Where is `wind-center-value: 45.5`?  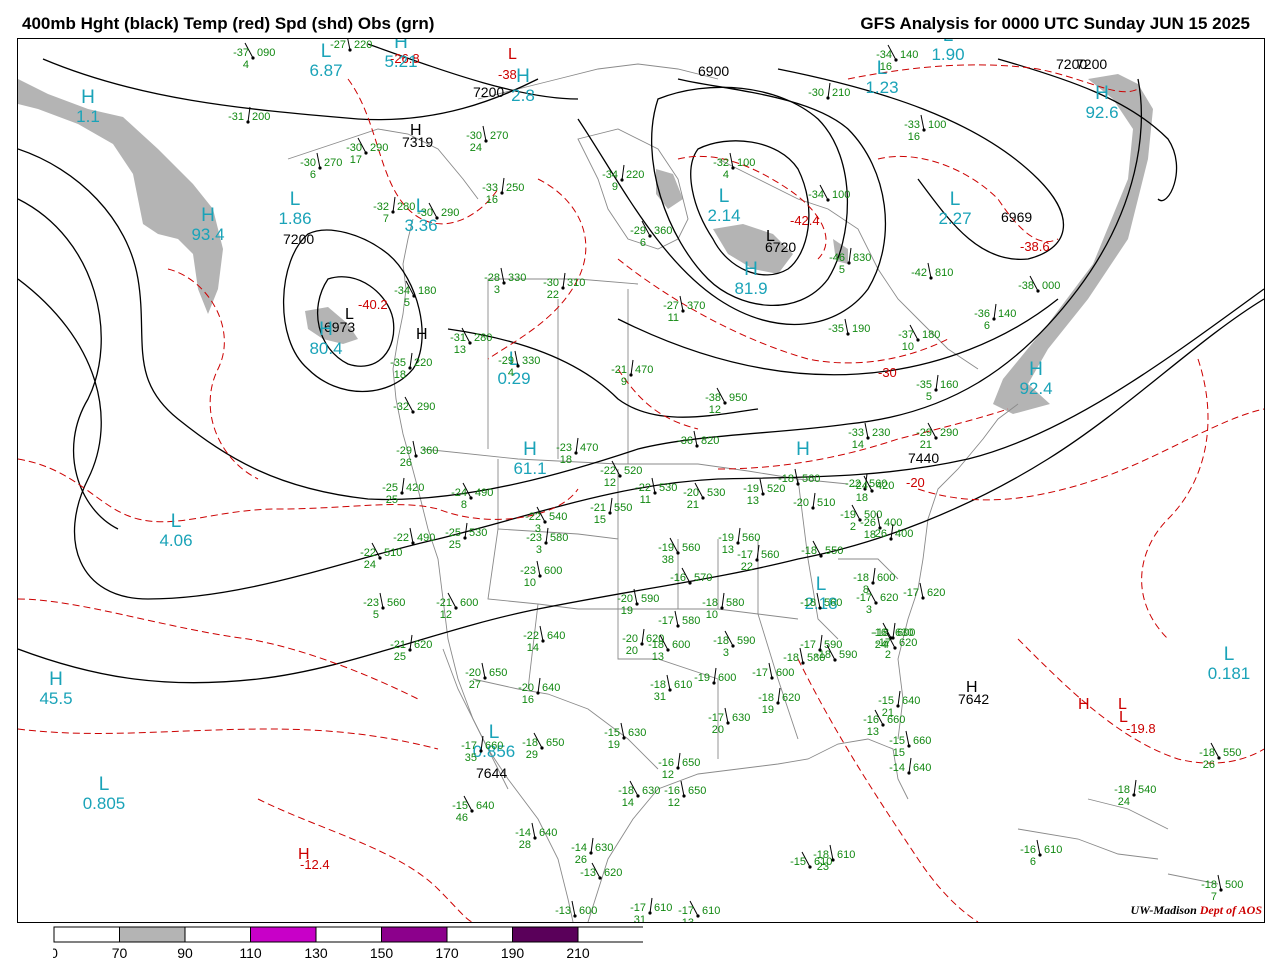
wind-center-value: 45.5 is located at coordinates (55, 698).